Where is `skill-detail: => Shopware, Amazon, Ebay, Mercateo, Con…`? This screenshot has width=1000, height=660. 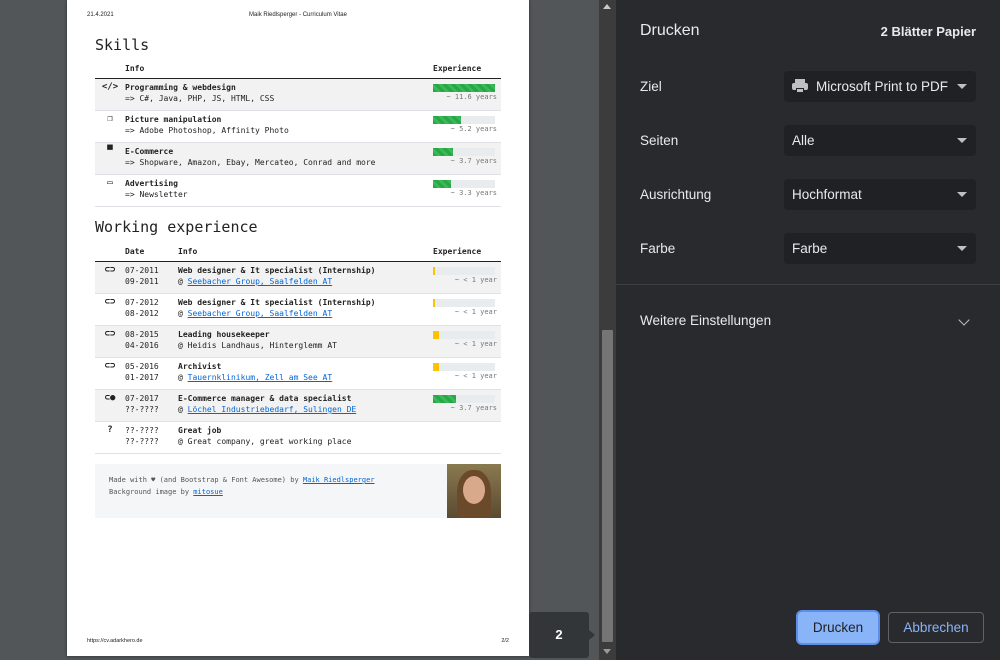
skill-detail: => Shopware, Amazon, Ebay, Mercateo, Con… is located at coordinates (250, 162).